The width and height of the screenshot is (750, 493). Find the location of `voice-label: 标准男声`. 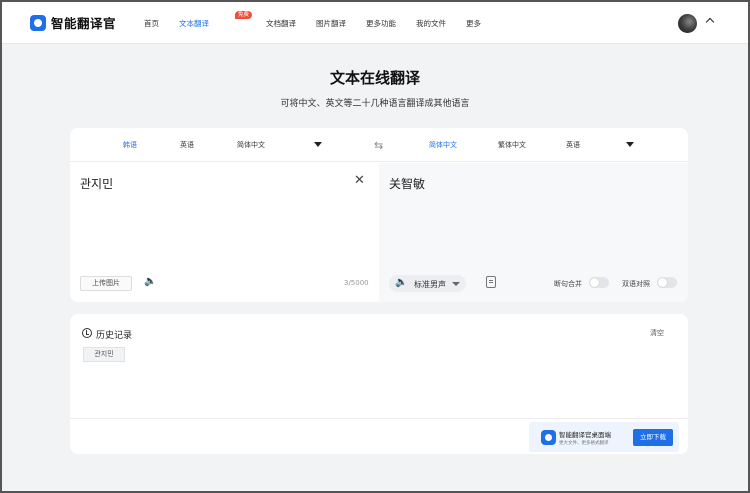

voice-label: 标准男声 is located at coordinates (430, 284).